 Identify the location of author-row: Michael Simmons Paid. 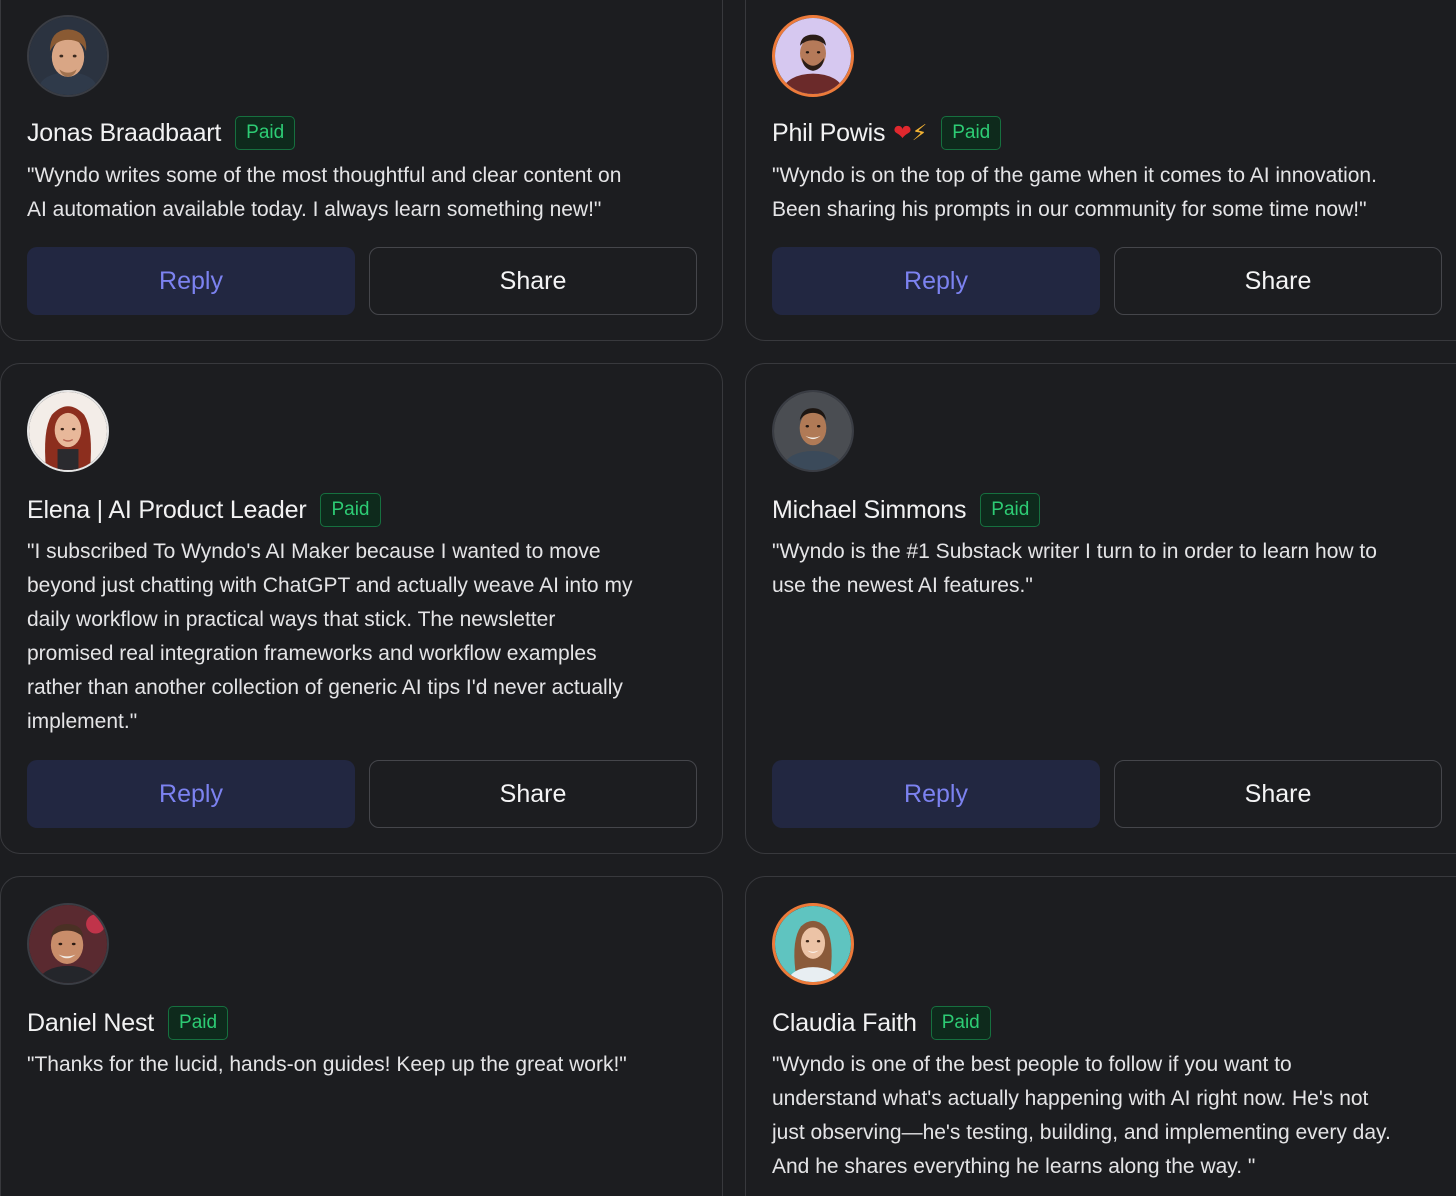
(906, 510).